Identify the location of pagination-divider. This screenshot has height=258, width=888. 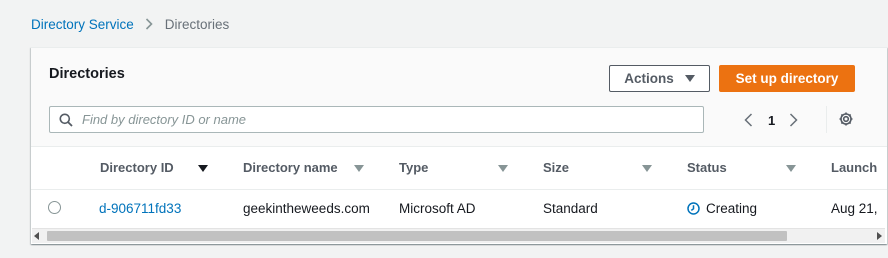
(826, 119).